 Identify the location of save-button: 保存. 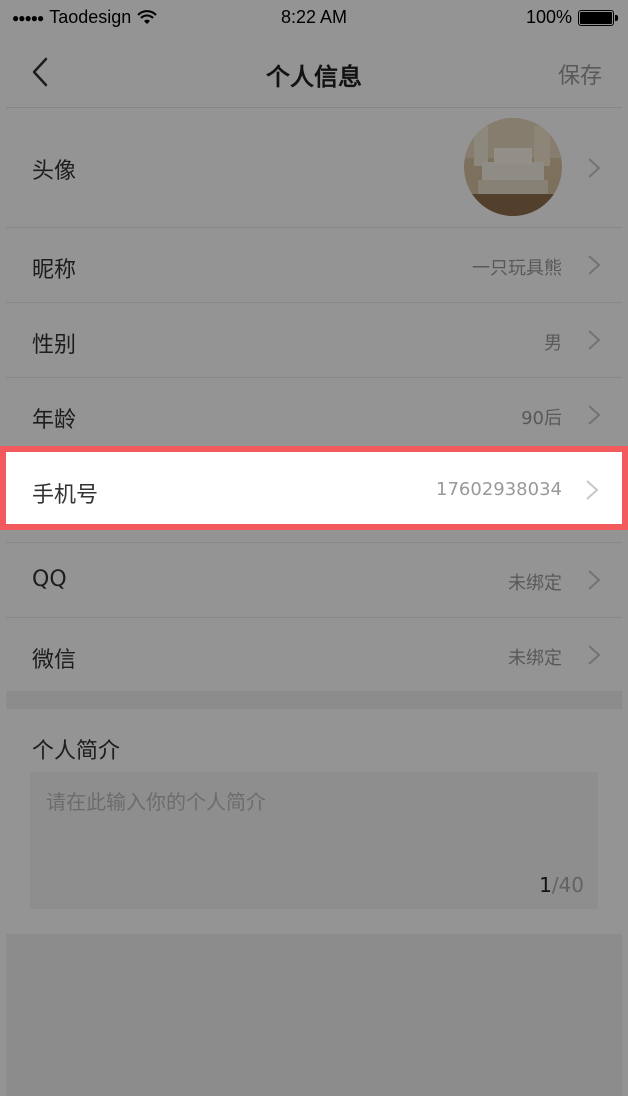
(580, 74).